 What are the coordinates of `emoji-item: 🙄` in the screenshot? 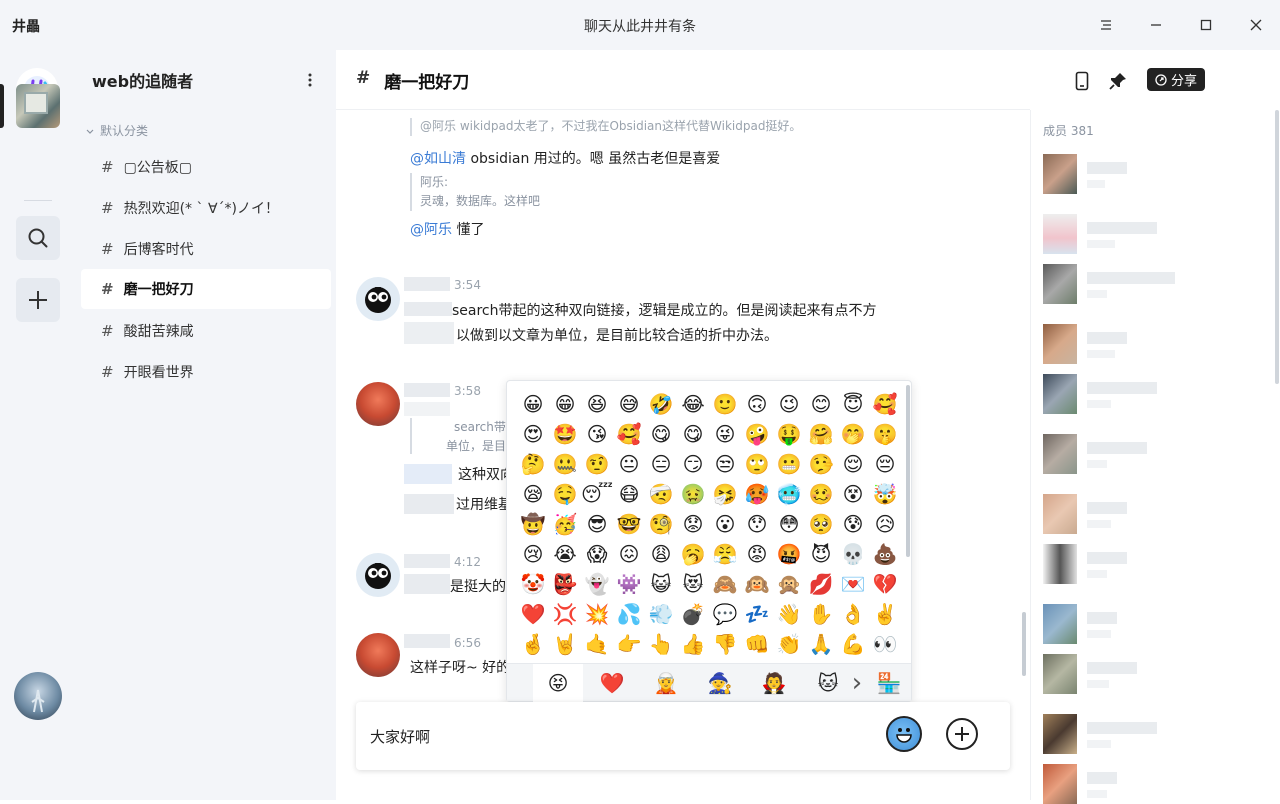 It's located at (757, 464).